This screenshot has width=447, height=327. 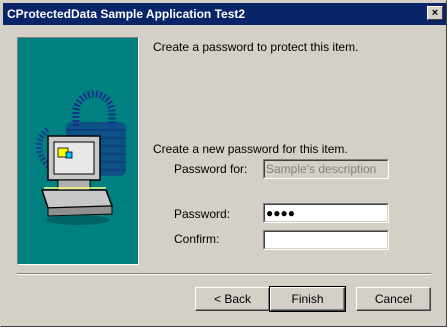 What do you see at coordinates (126, 14) in the screenshot?
I see `window-title: CProtectedData Sample Application Test2` at bounding box center [126, 14].